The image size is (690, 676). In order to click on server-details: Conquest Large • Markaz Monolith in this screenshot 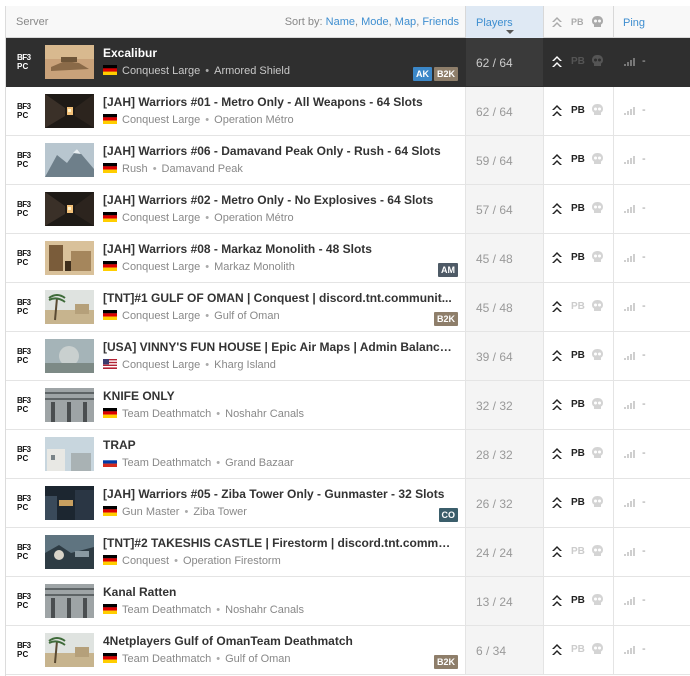, I will do `click(199, 267)`.